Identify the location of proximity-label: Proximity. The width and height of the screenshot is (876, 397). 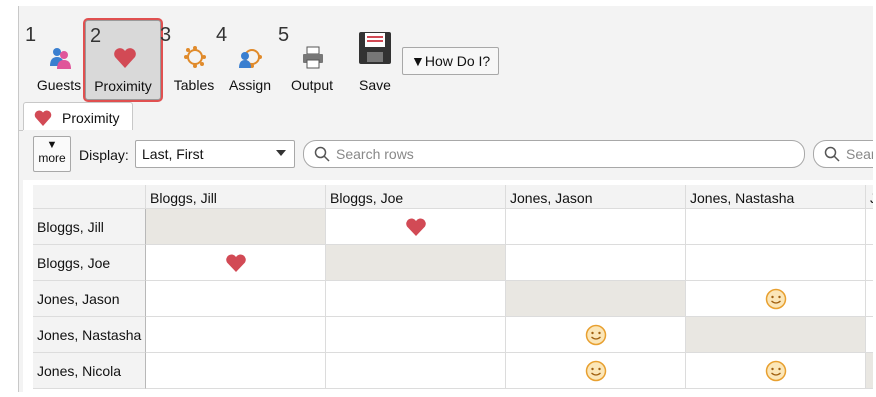
(123, 86).